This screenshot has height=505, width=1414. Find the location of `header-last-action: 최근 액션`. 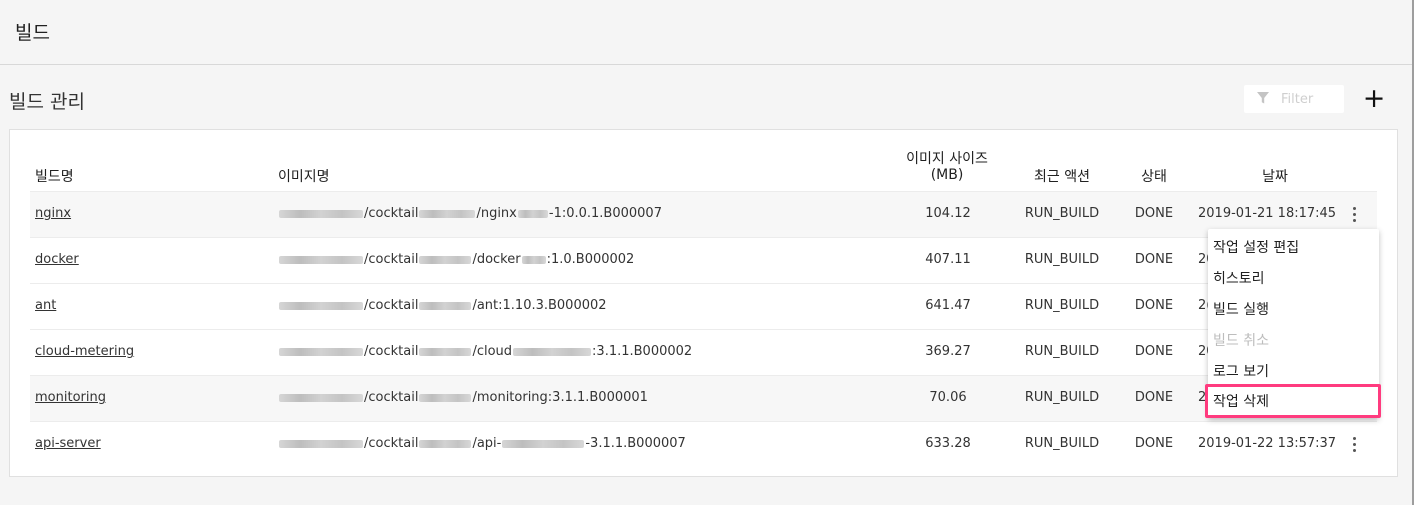

header-last-action: 최근 액션 is located at coordinates (1062, 177).